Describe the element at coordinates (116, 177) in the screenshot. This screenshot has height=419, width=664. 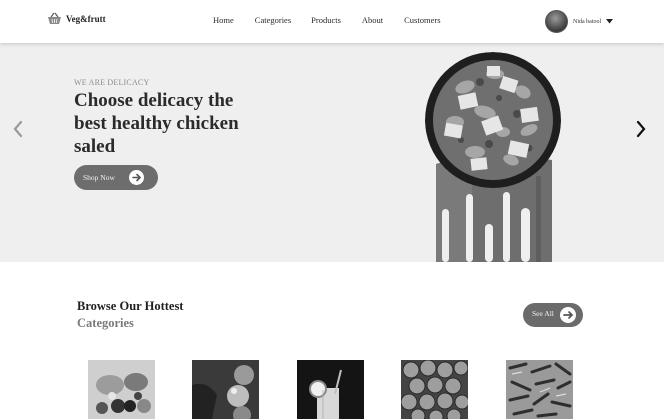
I see `shop-now-button: Shop Now` at that location.